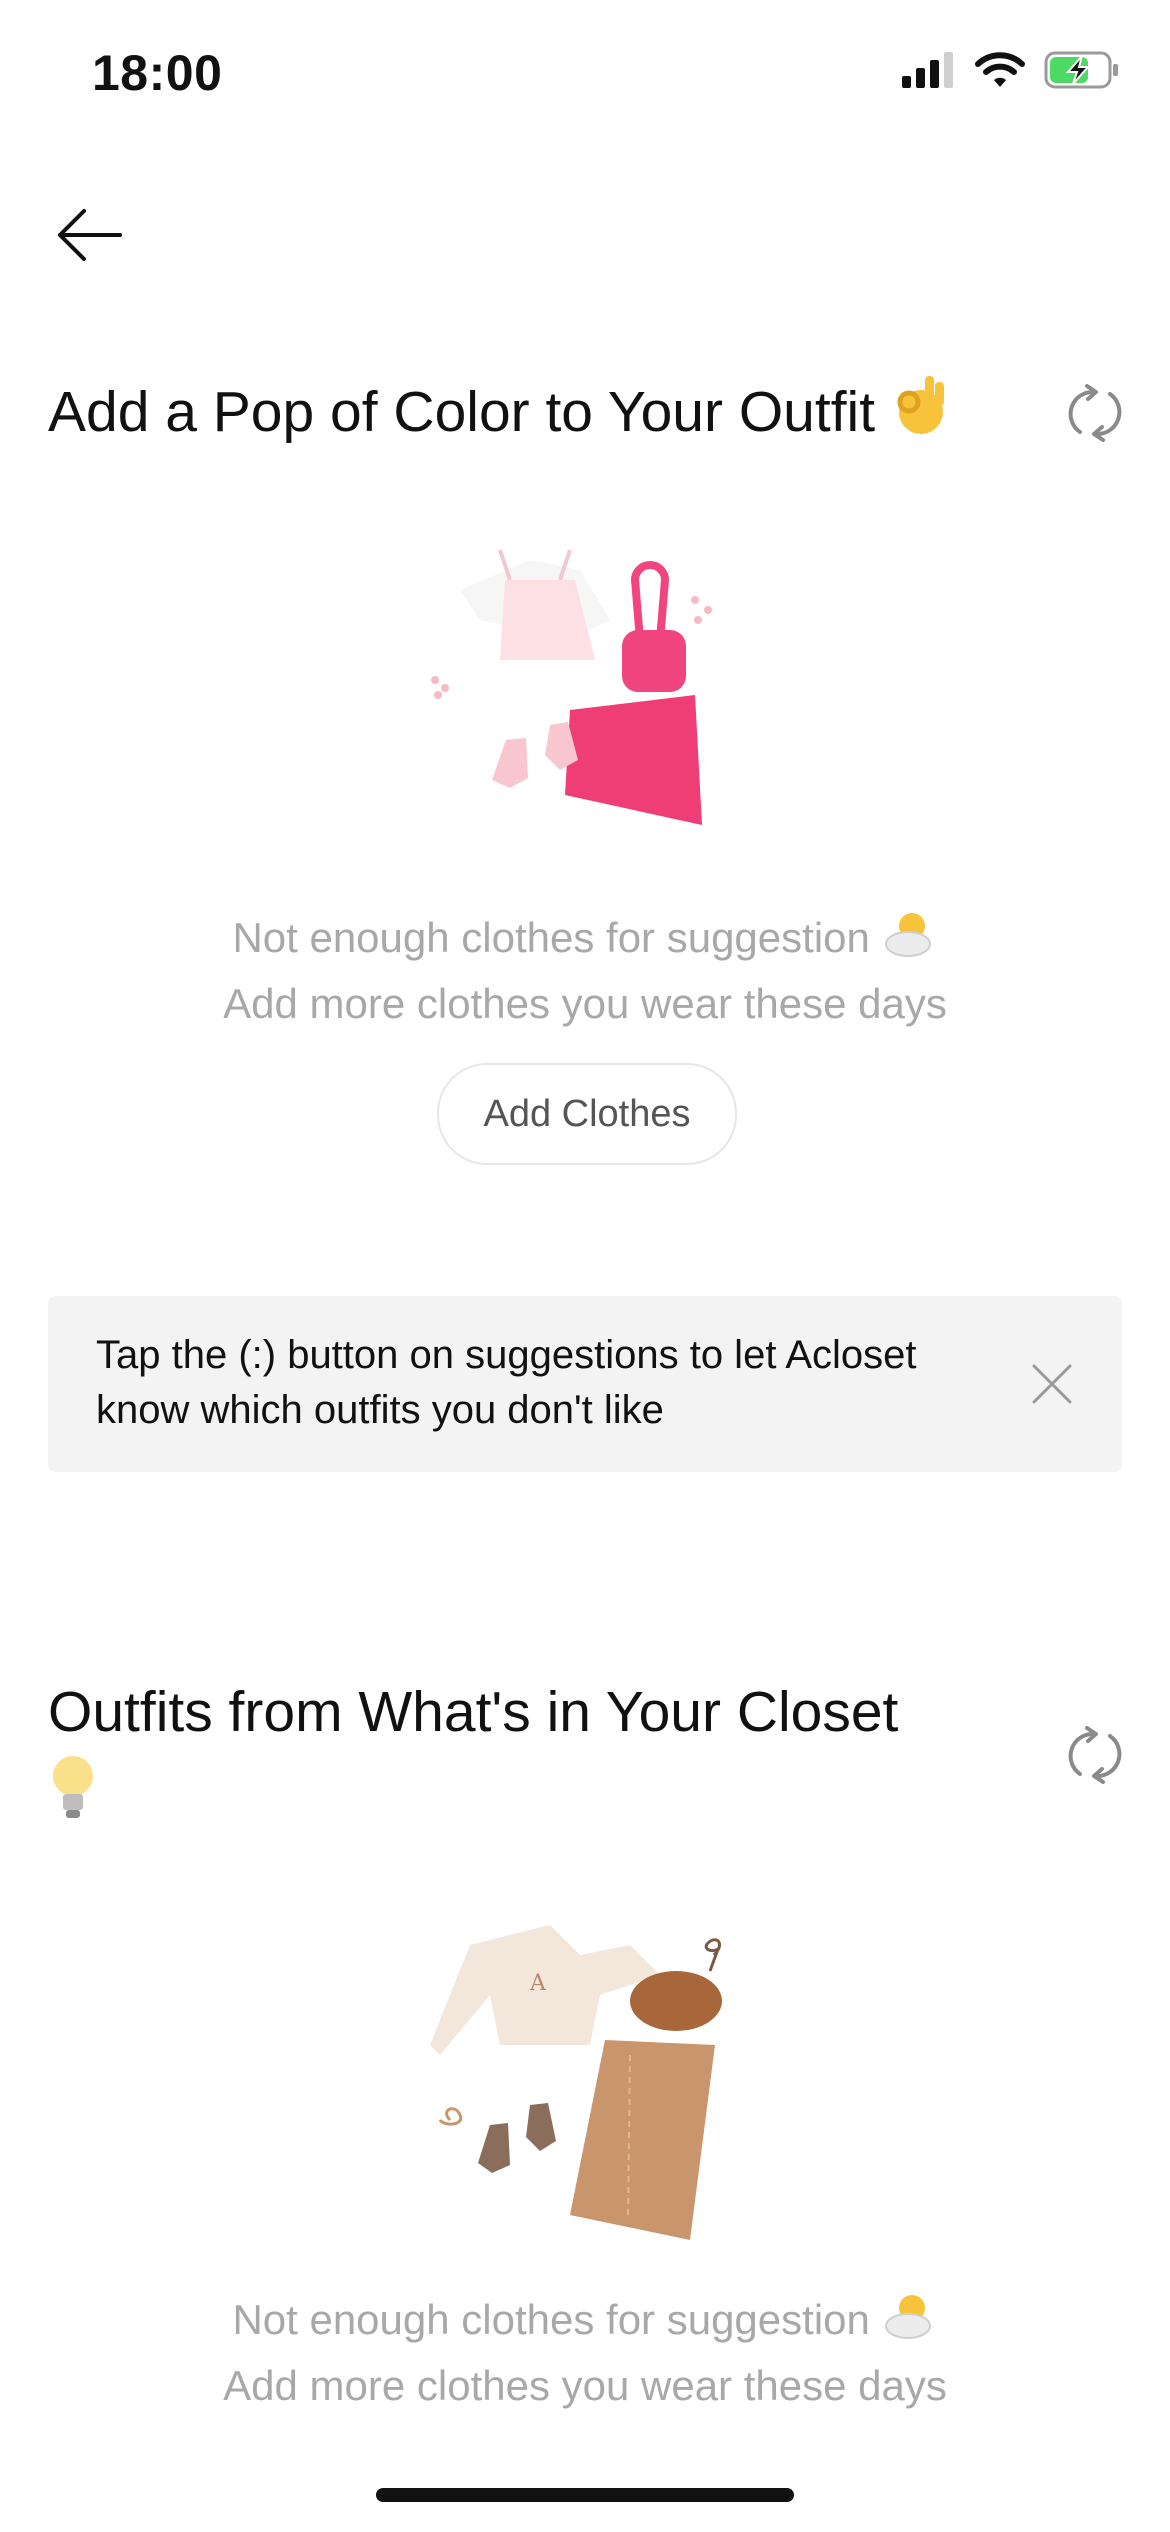  I want to click on battery-charging-icon, so click(1081, 70).